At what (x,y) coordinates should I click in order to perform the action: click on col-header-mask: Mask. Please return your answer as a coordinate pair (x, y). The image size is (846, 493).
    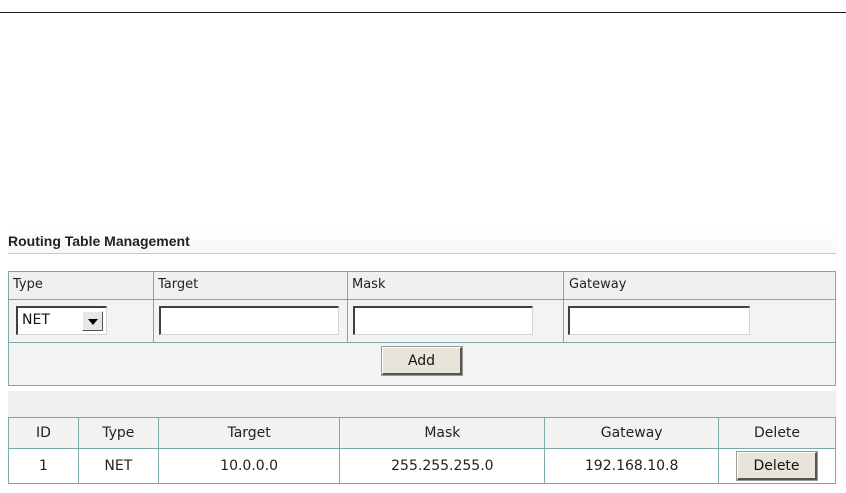
    Looking at the image, I should click on (442, 433).